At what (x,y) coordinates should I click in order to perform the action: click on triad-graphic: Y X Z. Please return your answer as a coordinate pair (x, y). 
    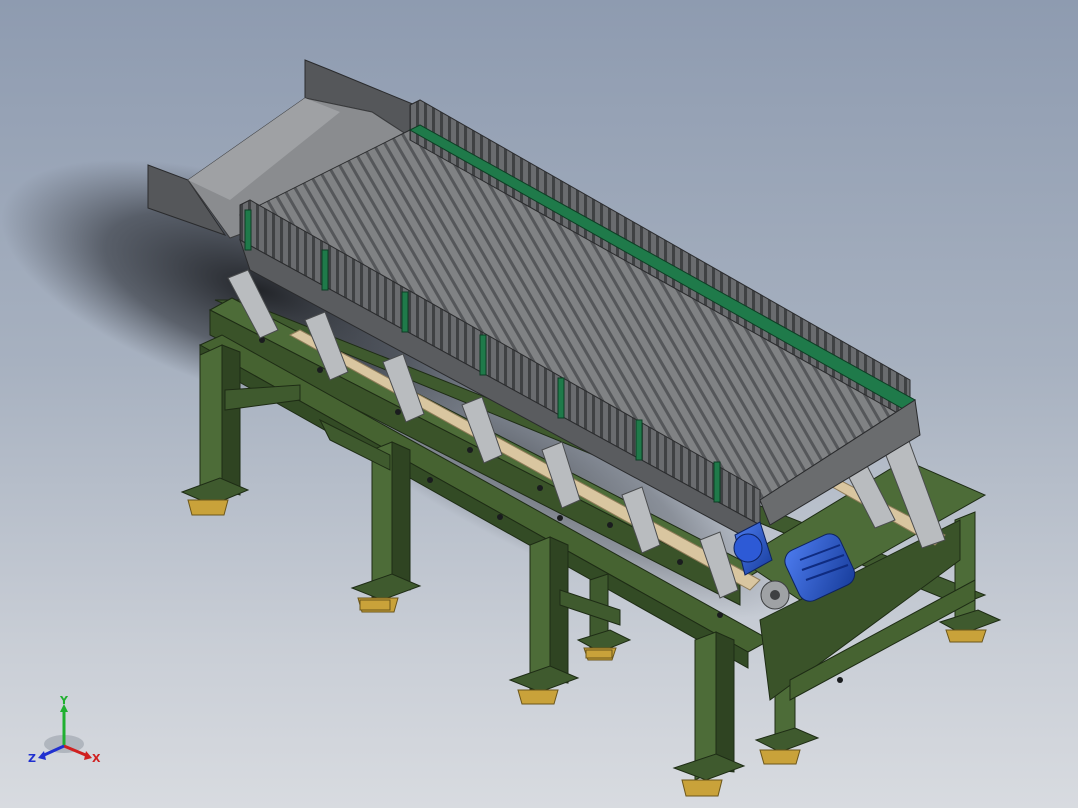
    Looking at the image, I should click on (64, 729).